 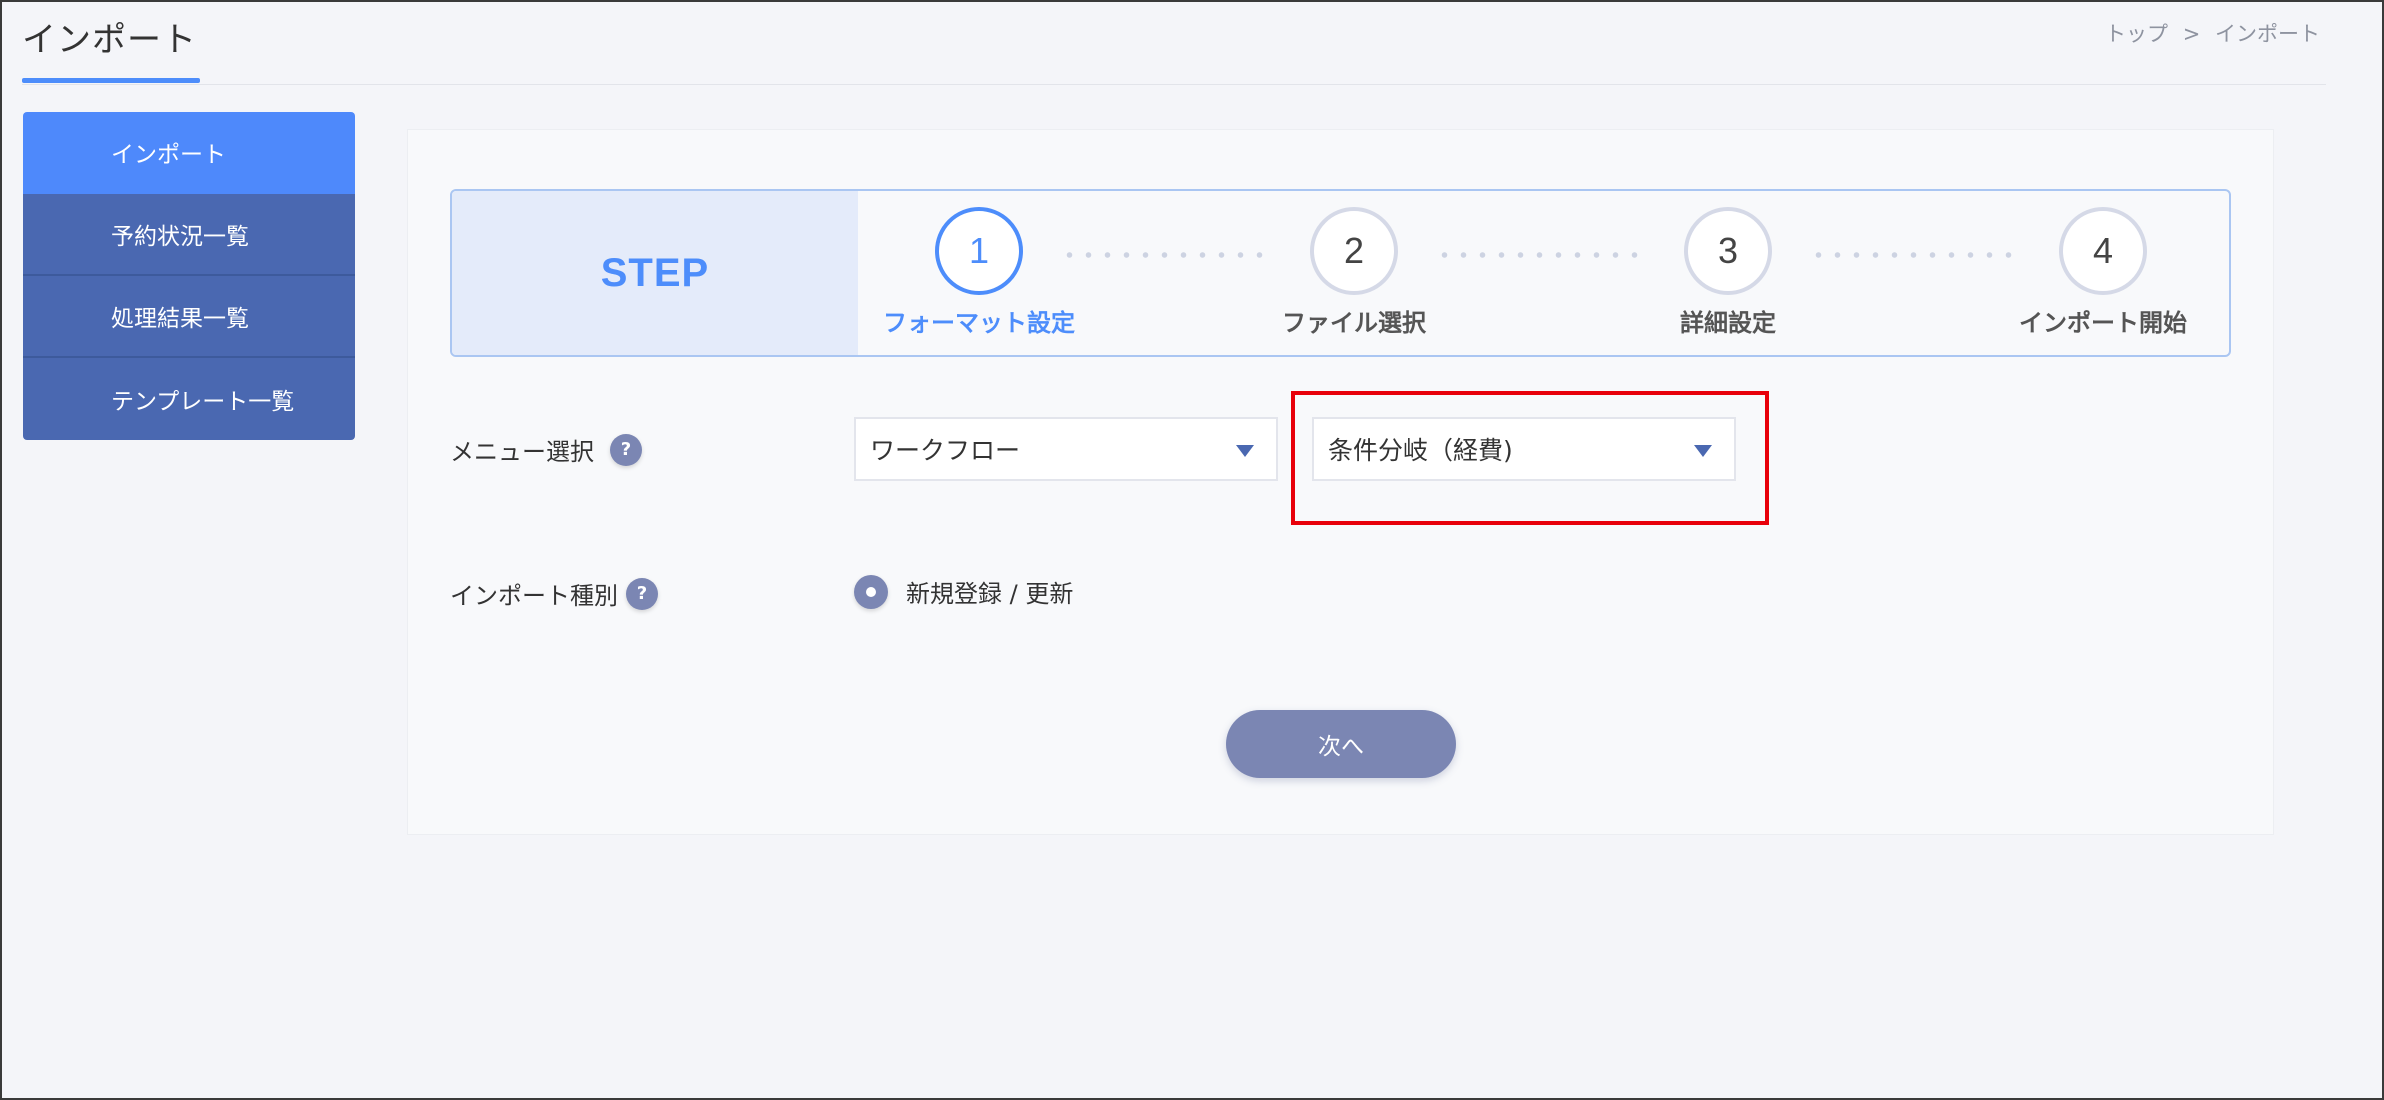 I want to click on step-3-circle: 3, so click(x=1728, y=251).